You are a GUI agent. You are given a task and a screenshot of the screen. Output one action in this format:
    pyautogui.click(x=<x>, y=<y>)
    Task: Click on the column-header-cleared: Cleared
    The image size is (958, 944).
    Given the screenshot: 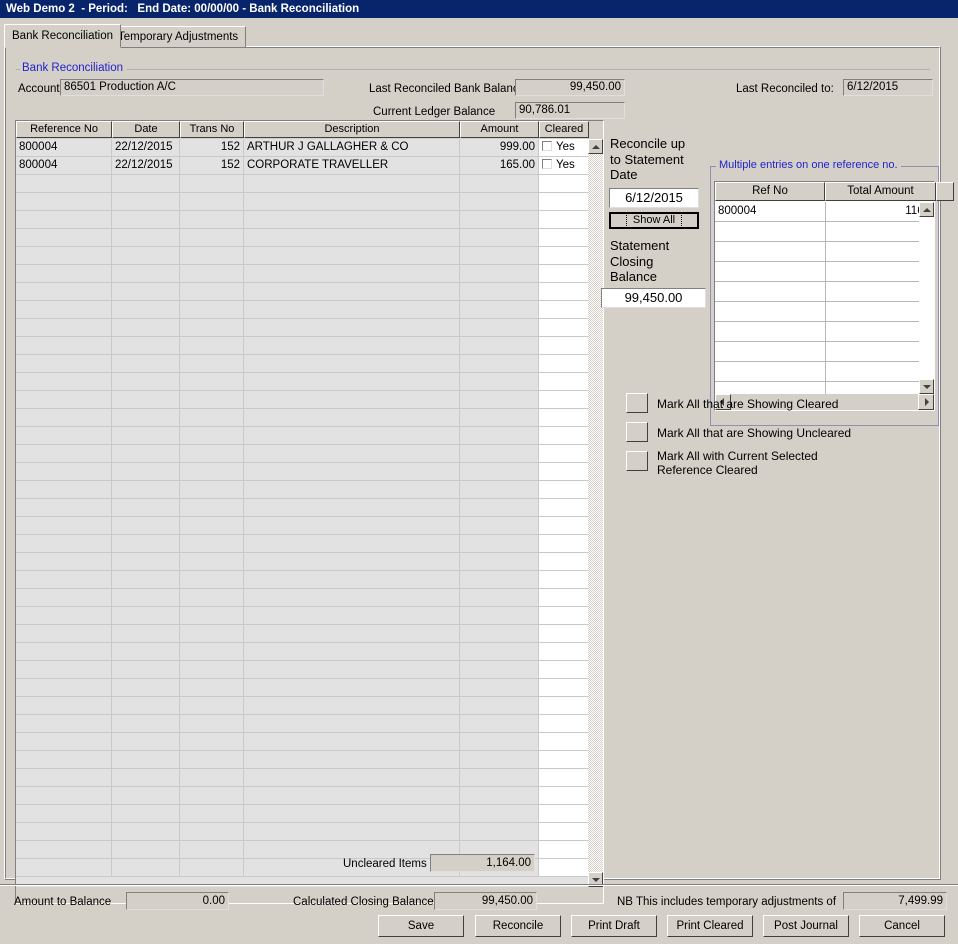 What is the action you would take?
    pyautogui.click(x=564, y=129)
    